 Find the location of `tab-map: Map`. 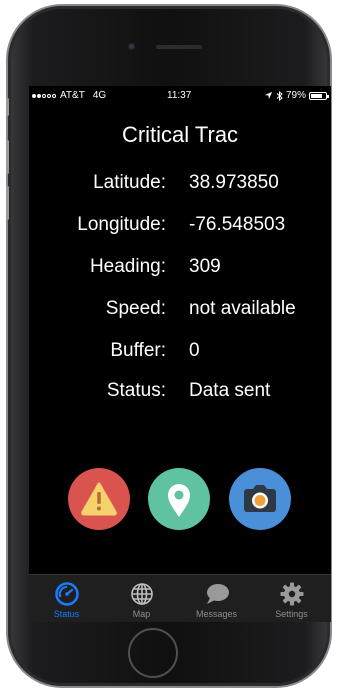

tab-map: Map is located at coordinates (141, 598).